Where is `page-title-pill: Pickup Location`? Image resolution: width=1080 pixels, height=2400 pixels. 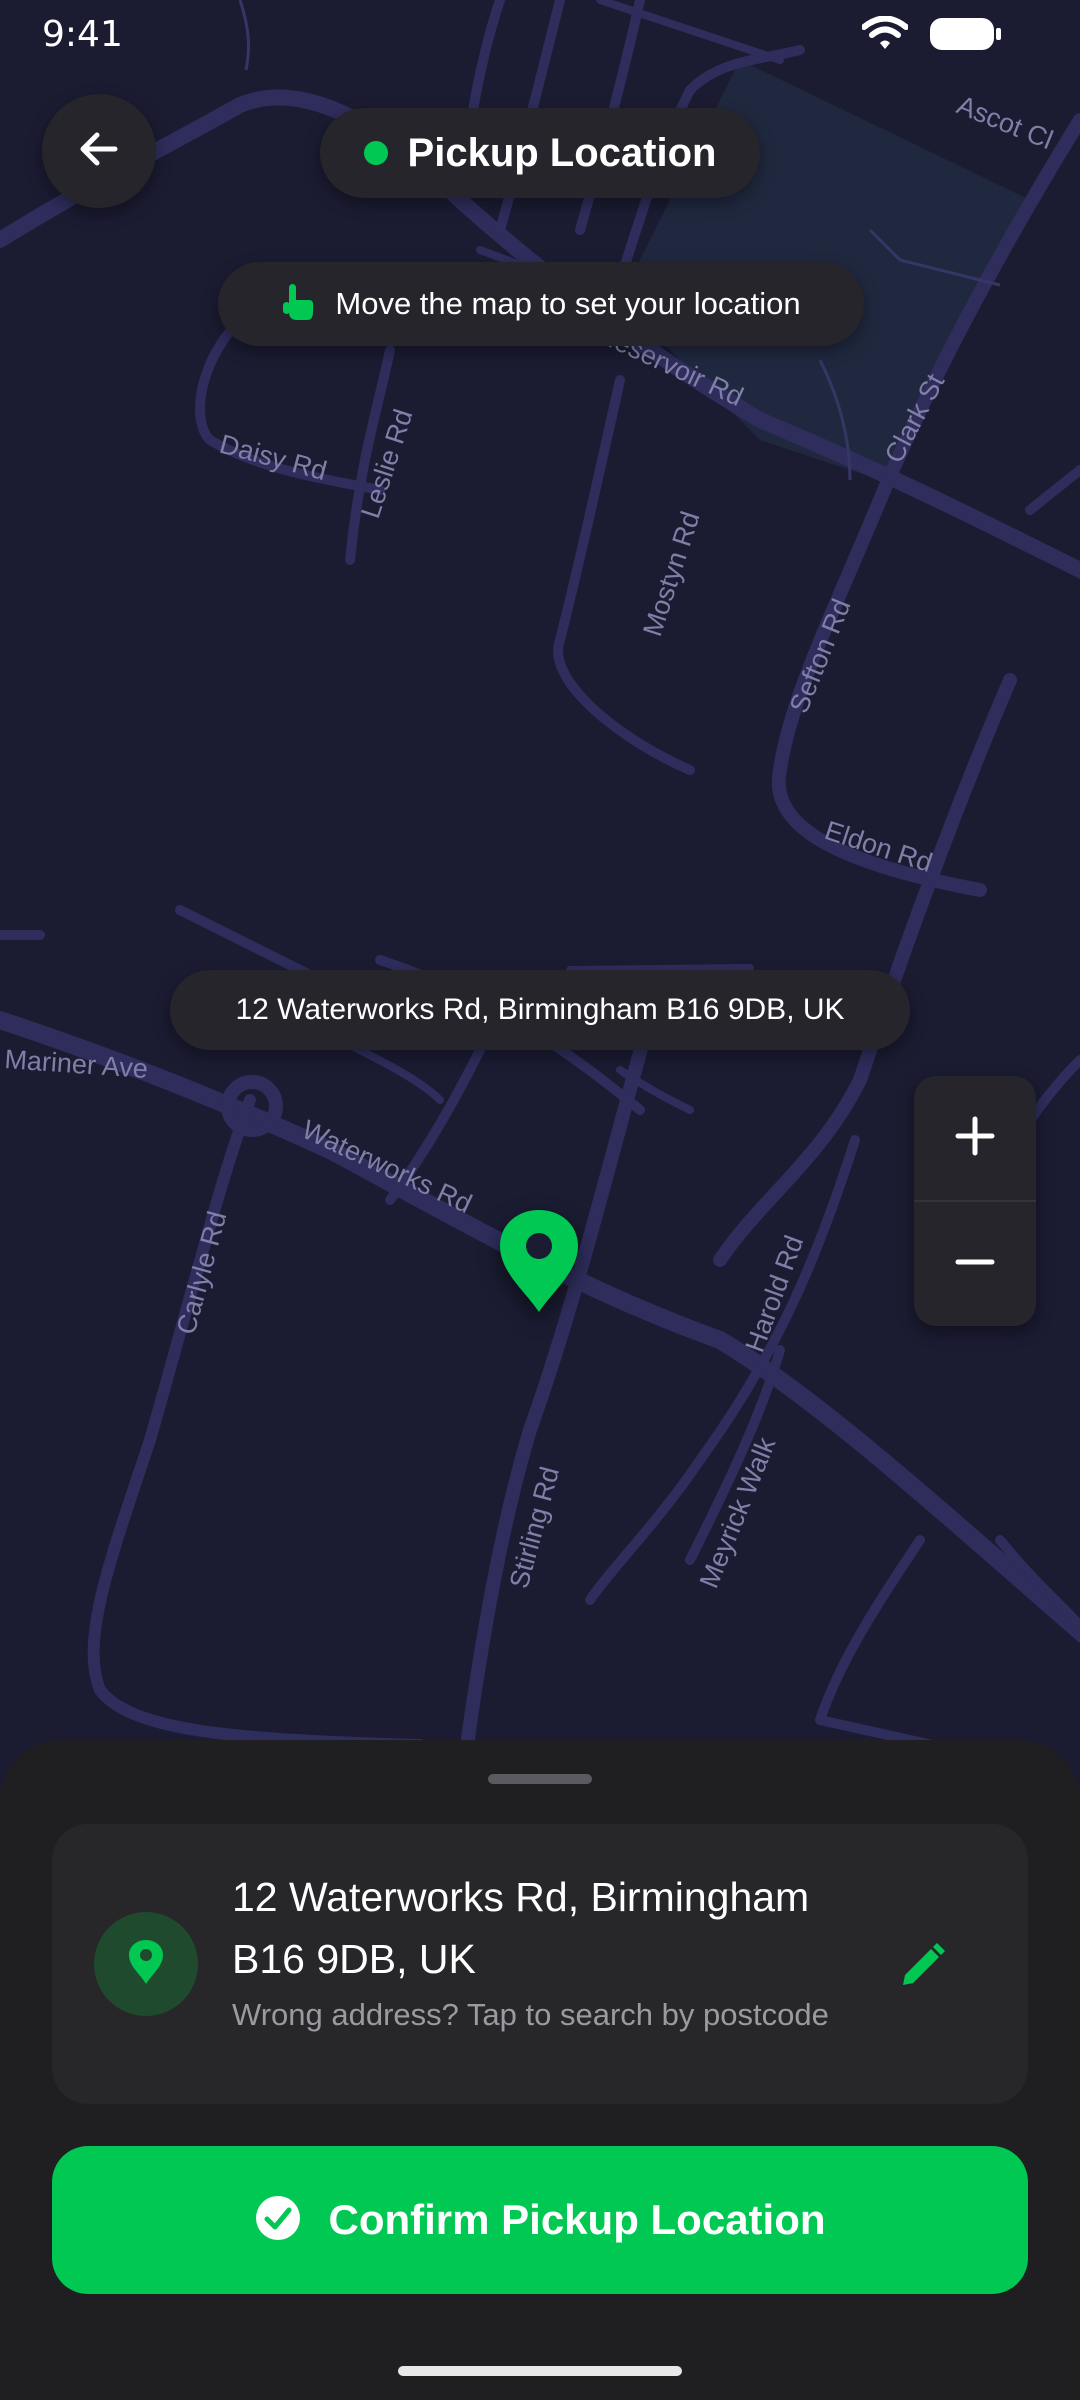
page-title-pill: Pickup Location is located at coordinates (540, 153).